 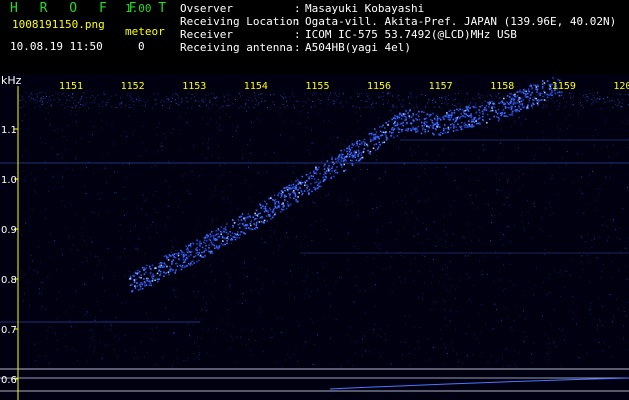 What do you see at coordinates (379, 86) in the screenshot?
I see `x-tick-label: 1156` at bounding box center [379, 86].